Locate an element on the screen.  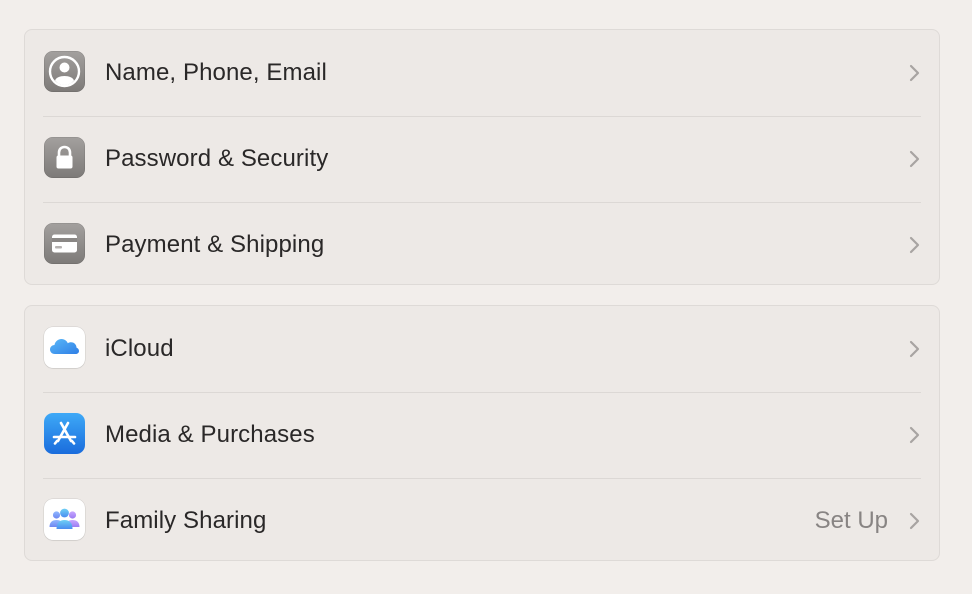
app-store-icon is located at coordinates (64, 433).